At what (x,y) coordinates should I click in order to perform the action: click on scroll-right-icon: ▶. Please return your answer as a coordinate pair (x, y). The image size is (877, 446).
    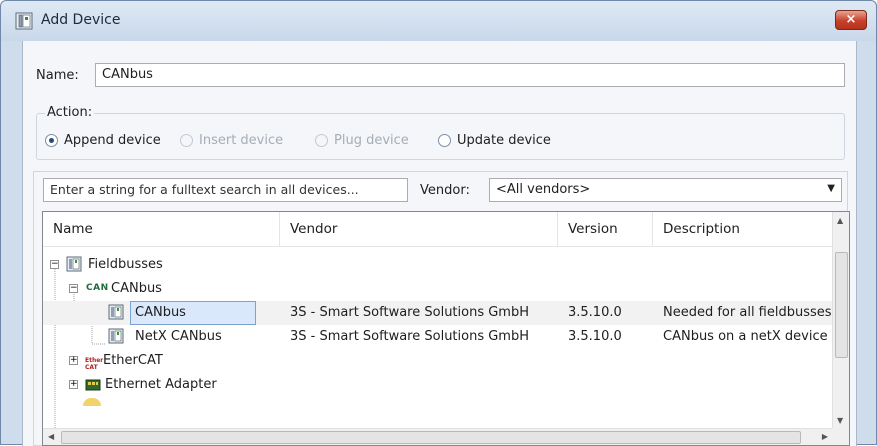
    Looking at the image, I should click on (825, 436).